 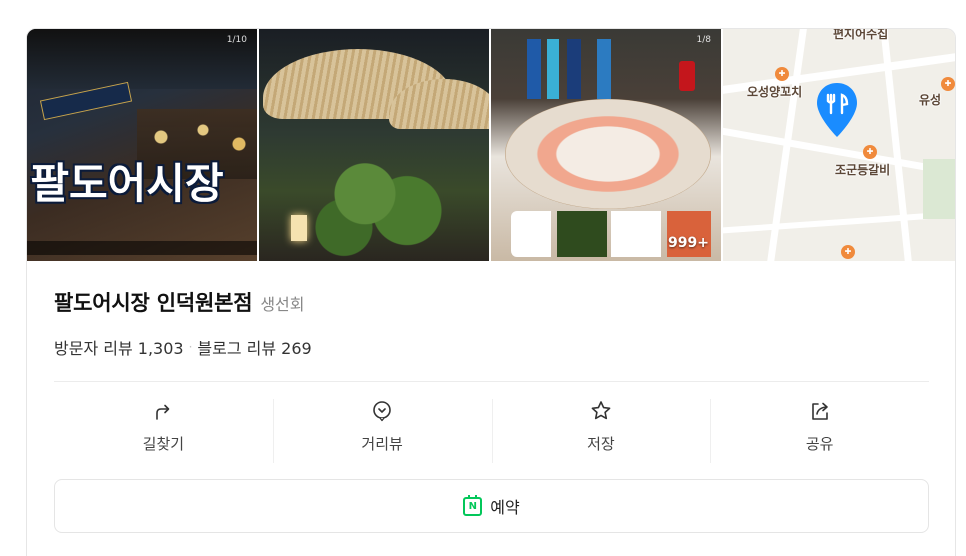 I want to click on reservation-label: 예약, so click(x=505, y=507).